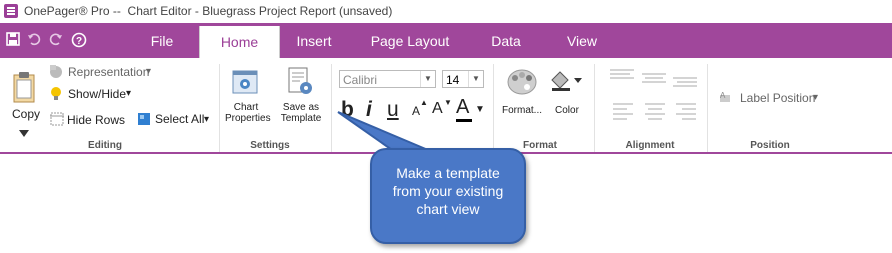 The width and height of the screenshot is (892, 253). Describe the element at coordinates (97, 94) in the screenshot. I see `show-hide-button: Show/Hide` at that location.